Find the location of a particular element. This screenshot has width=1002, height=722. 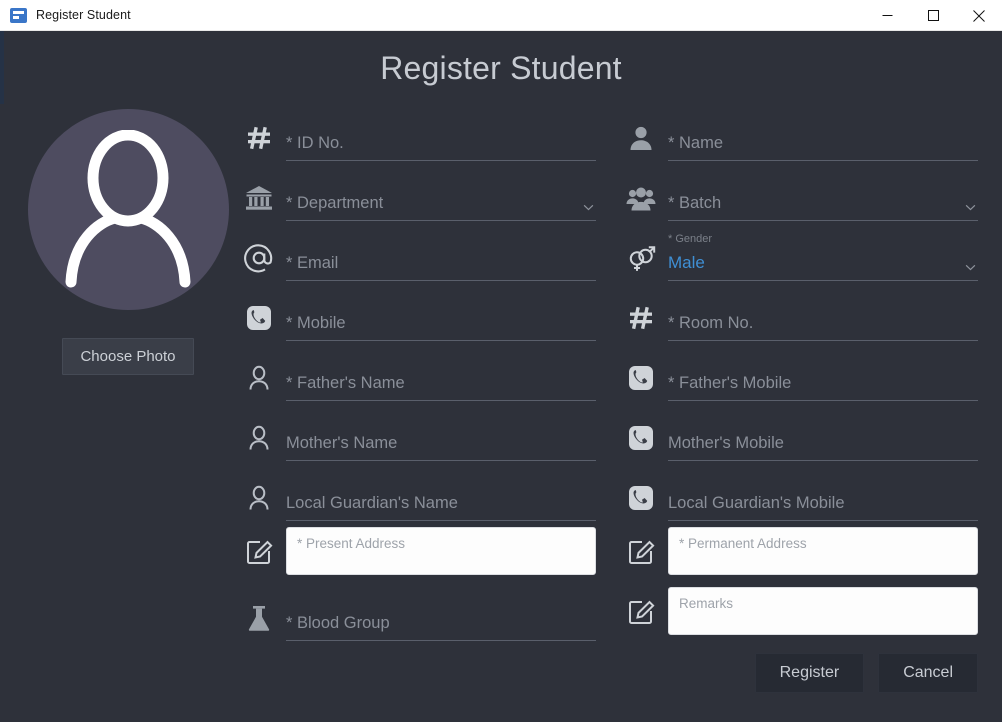

present-address-field-input: * Present Address is located at coordinates (441, 551).